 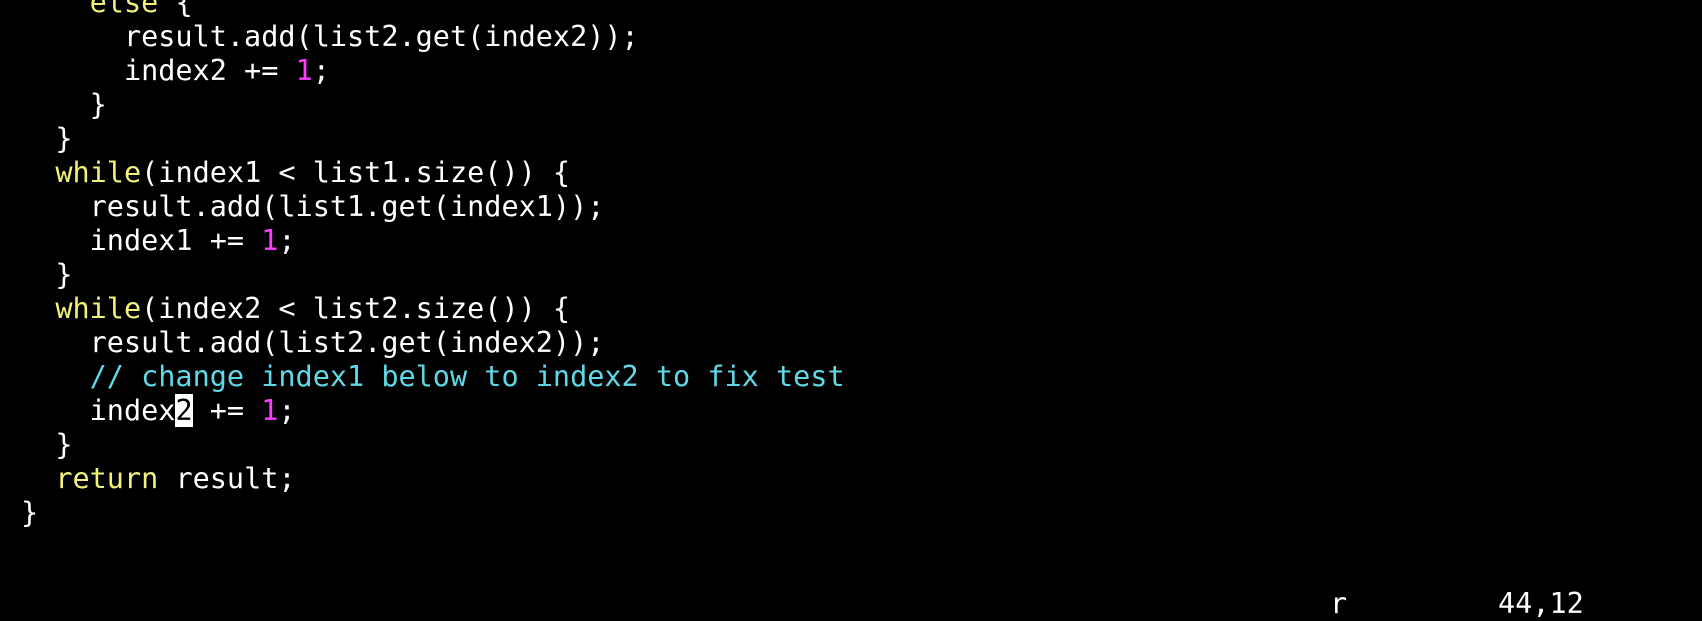 I want to click on keyword: else, so click(x=124, y=9).